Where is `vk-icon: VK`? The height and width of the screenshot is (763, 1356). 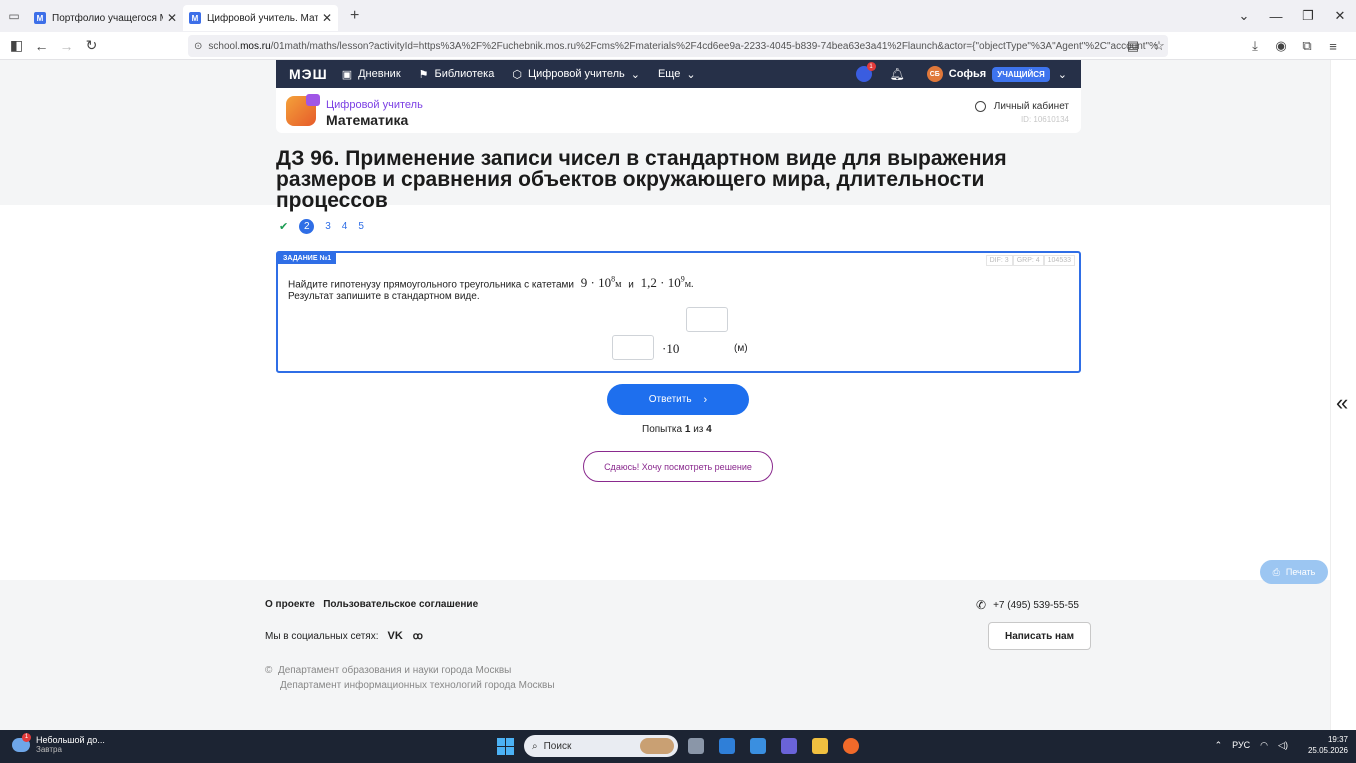 vk-icon: VK is located at coordinates (394, 636).